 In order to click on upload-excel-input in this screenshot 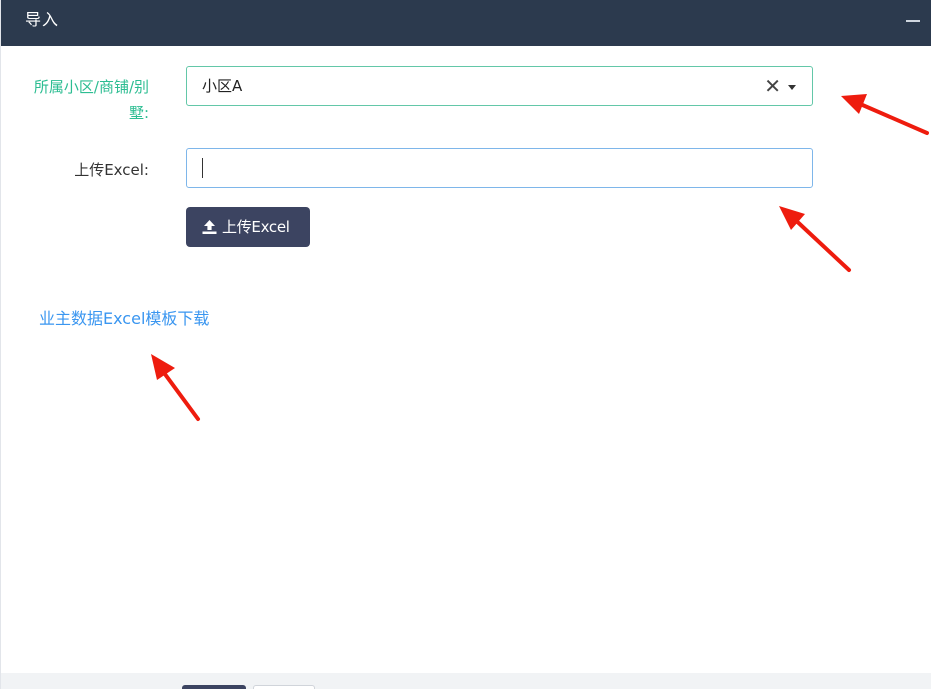, I will do `click(499, 168)`.